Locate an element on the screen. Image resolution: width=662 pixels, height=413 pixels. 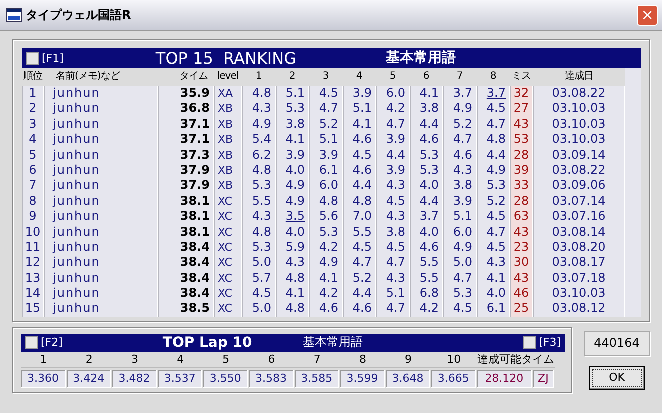
table-cell: 5.2 is located at coordinates (459, 124).